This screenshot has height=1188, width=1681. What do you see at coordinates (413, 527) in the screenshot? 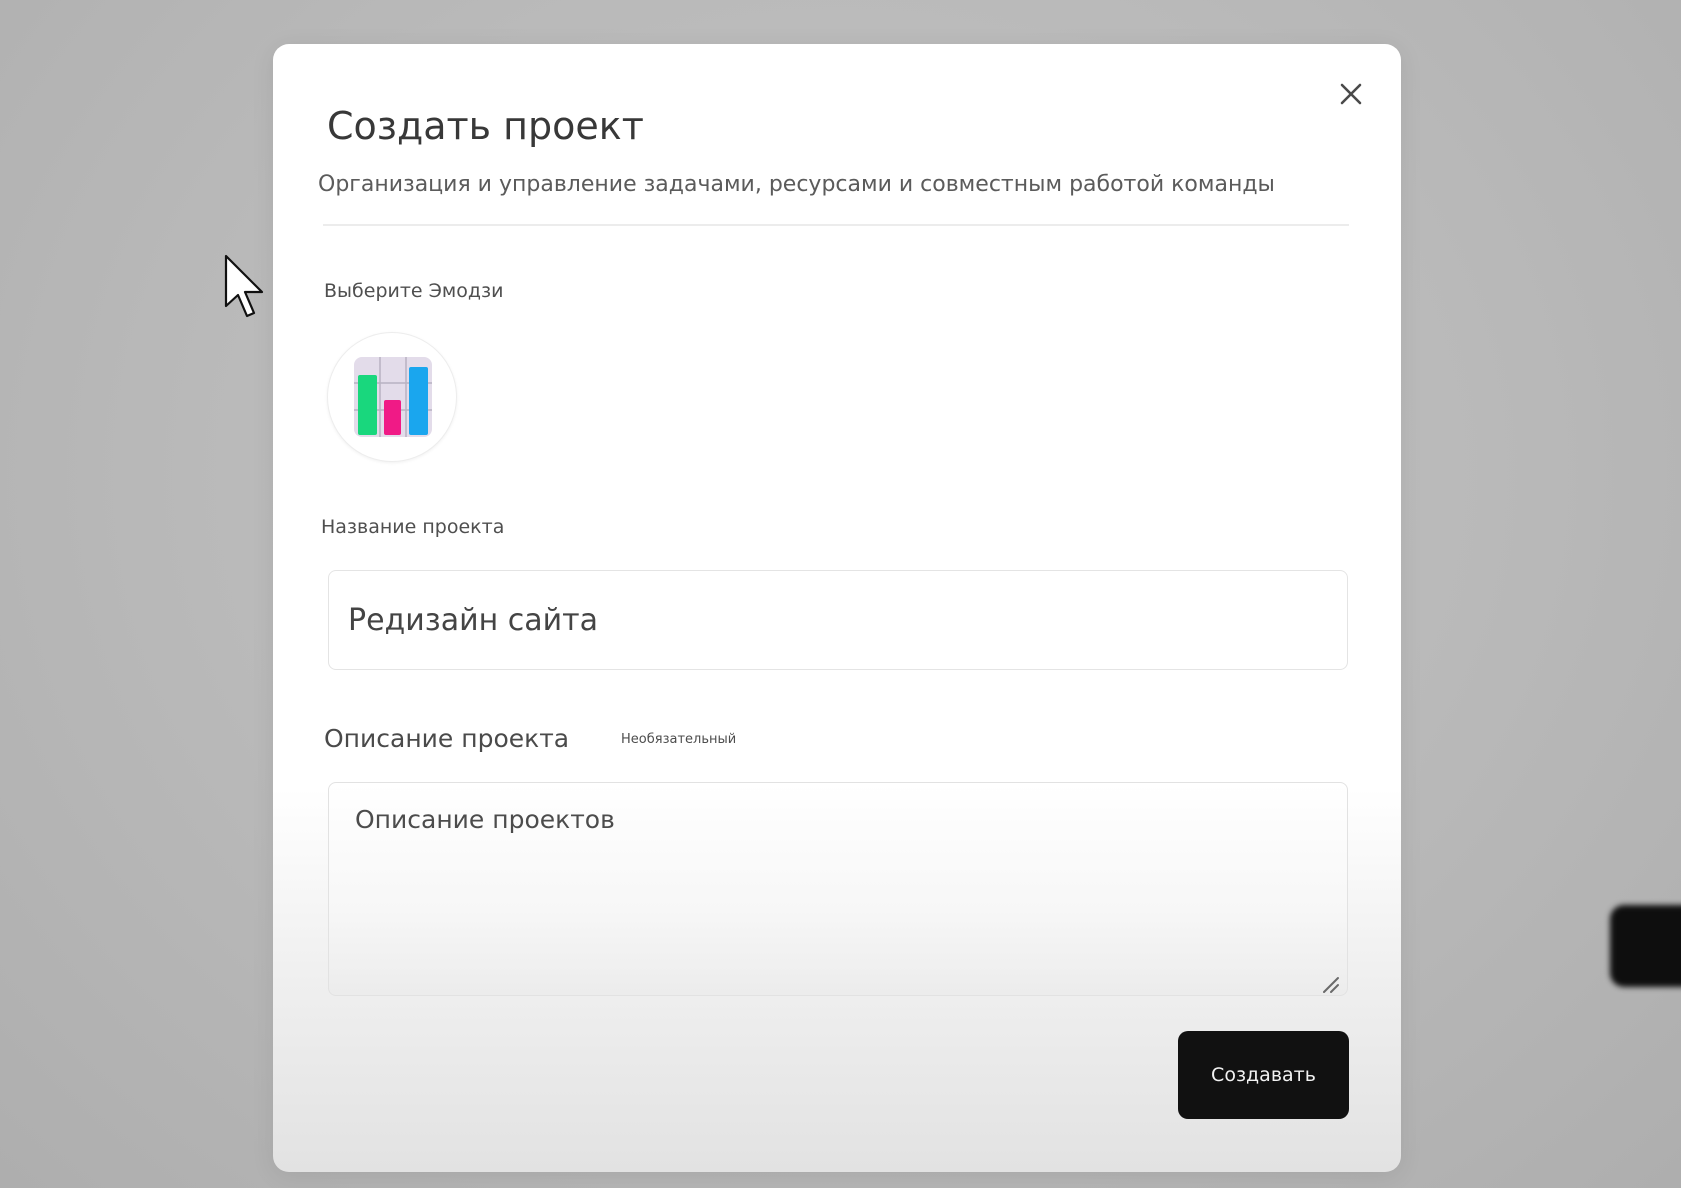
I see `project-name-label: Название проекта` at bounding box center [413, 527].